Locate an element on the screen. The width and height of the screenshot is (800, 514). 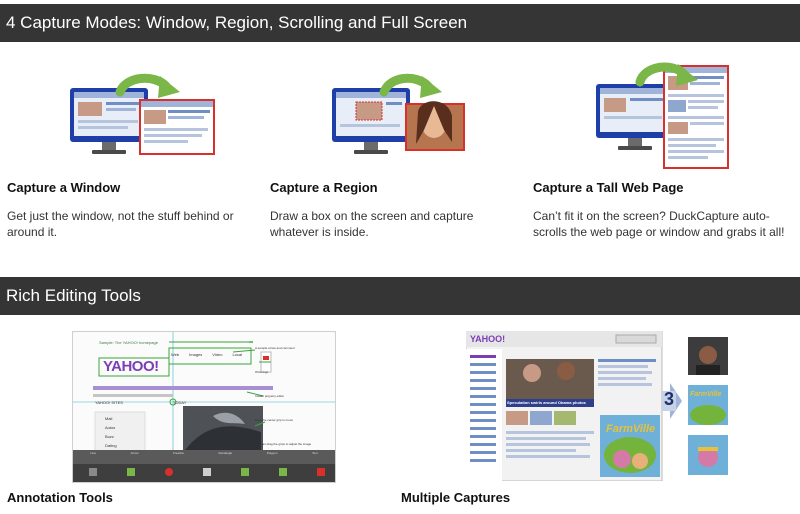
today-label: TODAY is located at coordinates (180, 402).